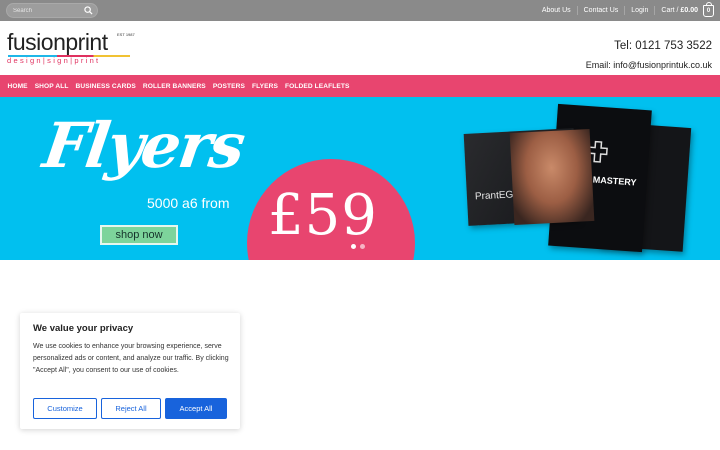 This screenshot has width=720, height=450. What do you see at coordinates (131, 408) in the screenshot?
I see `reject-all-button: Reject All` at bounding box center [131, 408].